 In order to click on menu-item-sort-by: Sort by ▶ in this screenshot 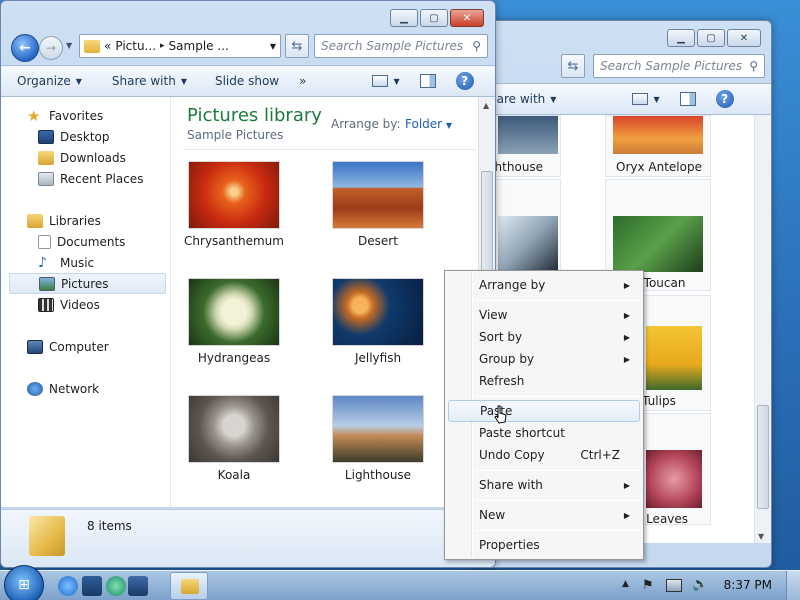, I will do `click(544, 337)`.